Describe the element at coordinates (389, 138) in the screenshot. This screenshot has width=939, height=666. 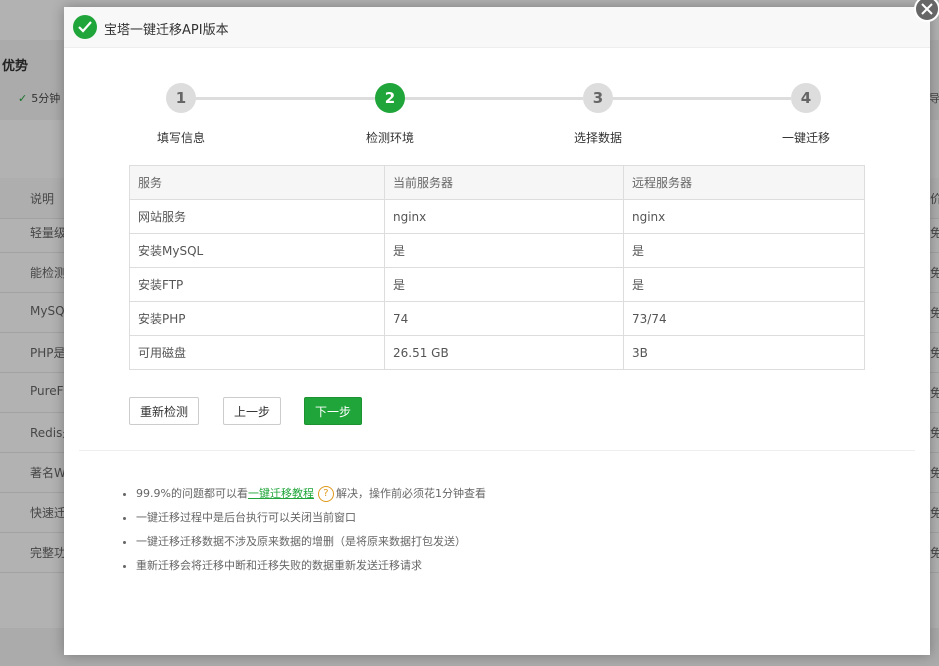
I see `step-2-label: 检测环境` at that location.